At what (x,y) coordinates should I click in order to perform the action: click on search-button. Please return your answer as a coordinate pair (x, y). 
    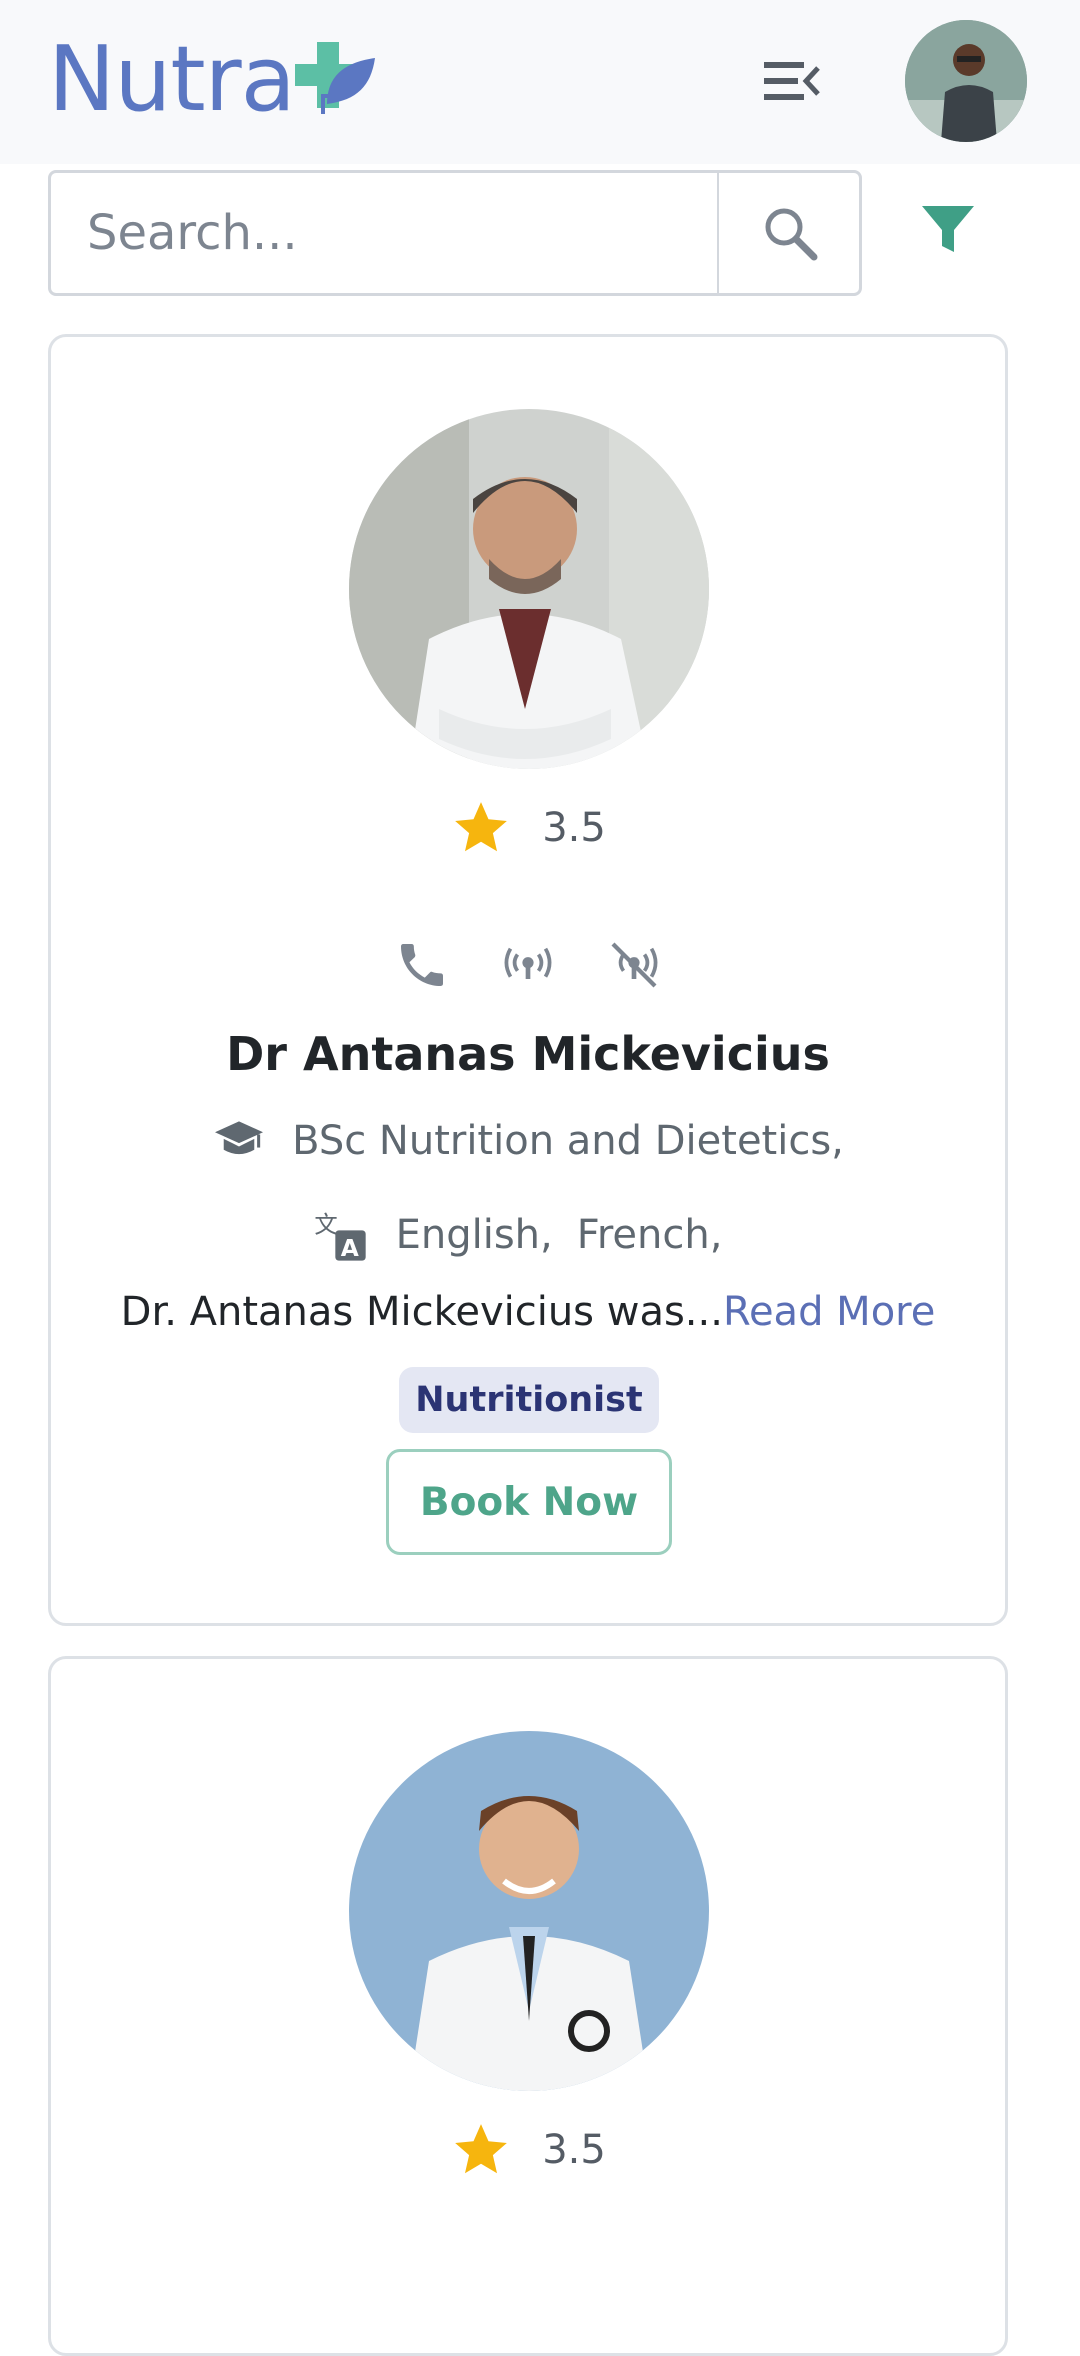
    Looking at the image, I should click on (789, 233).